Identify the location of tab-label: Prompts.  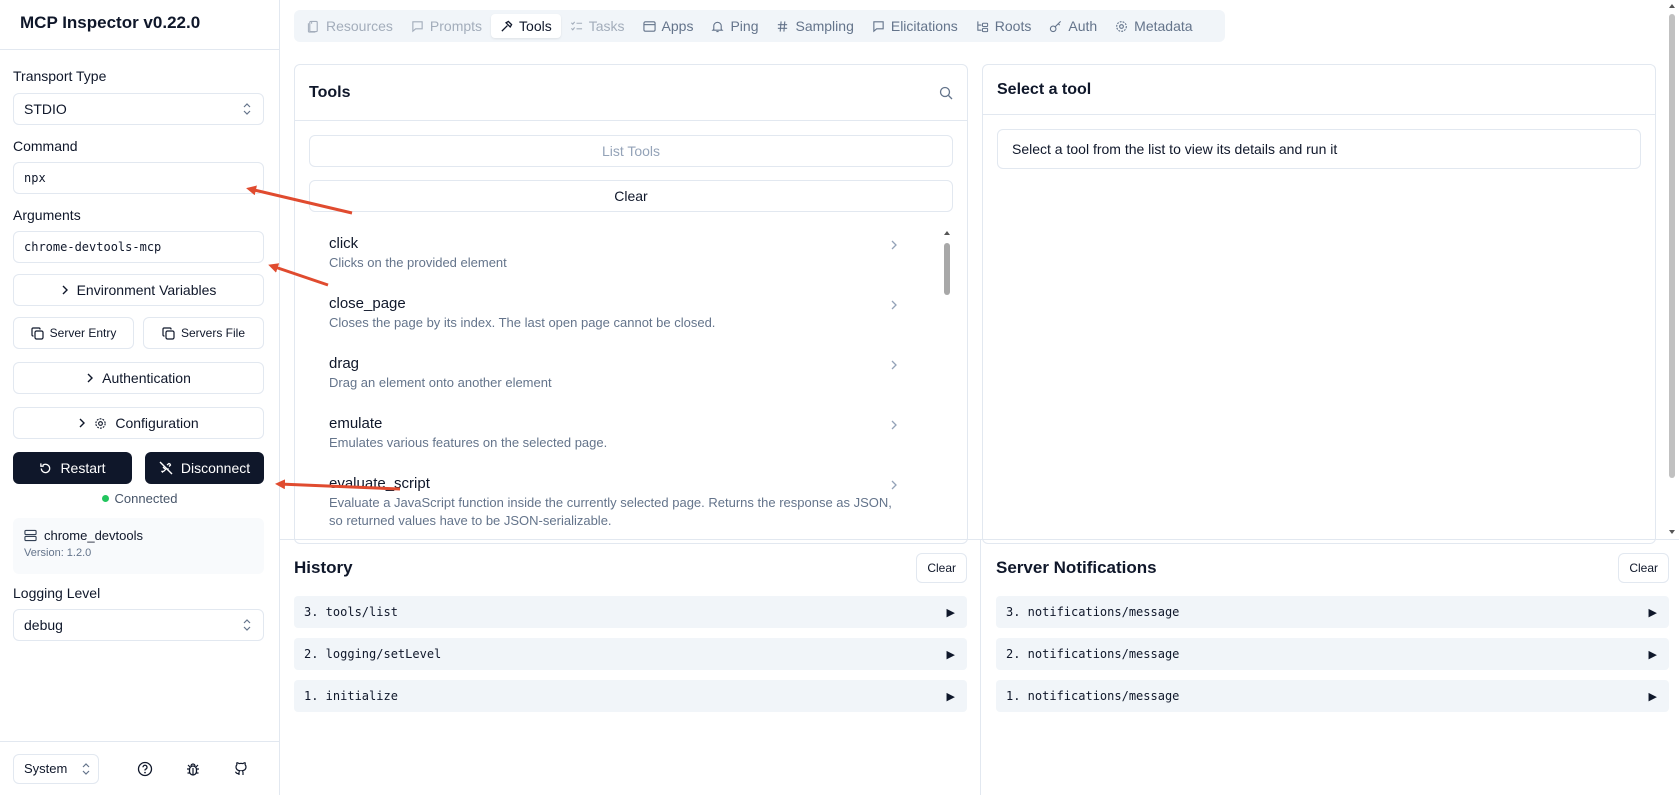
(456, 26).